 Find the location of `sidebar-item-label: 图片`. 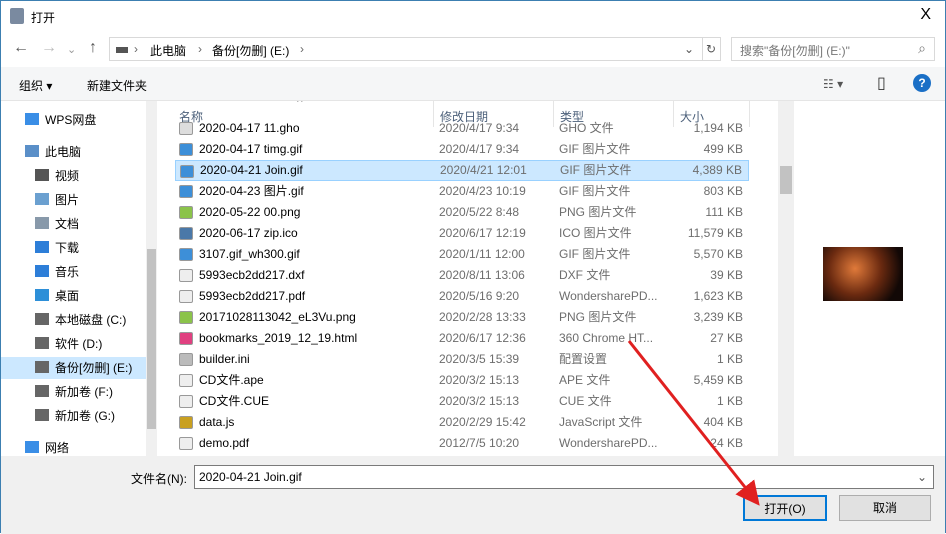

sidebar-item-label: 图片 is located at coordinates (67, 200).